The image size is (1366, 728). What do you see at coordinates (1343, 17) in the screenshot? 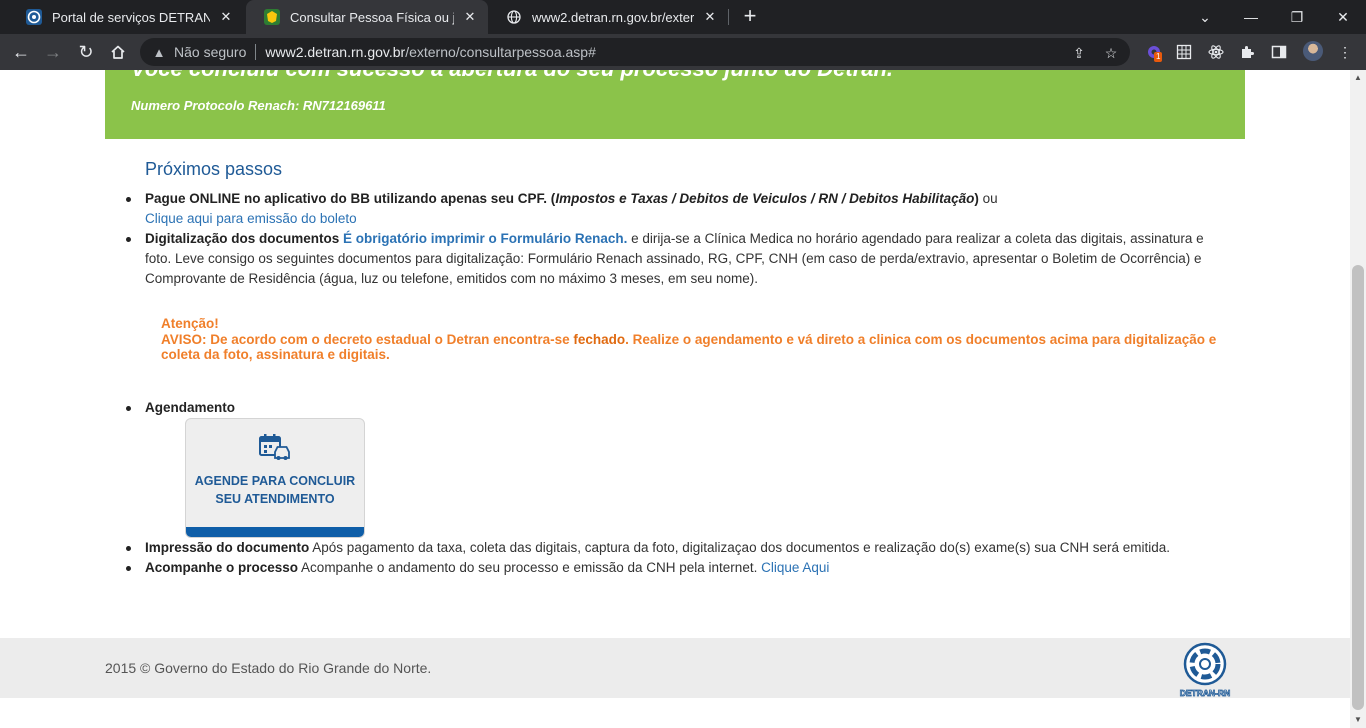
I see `window-close-button: ✕` at bounding box center [1343, 17].